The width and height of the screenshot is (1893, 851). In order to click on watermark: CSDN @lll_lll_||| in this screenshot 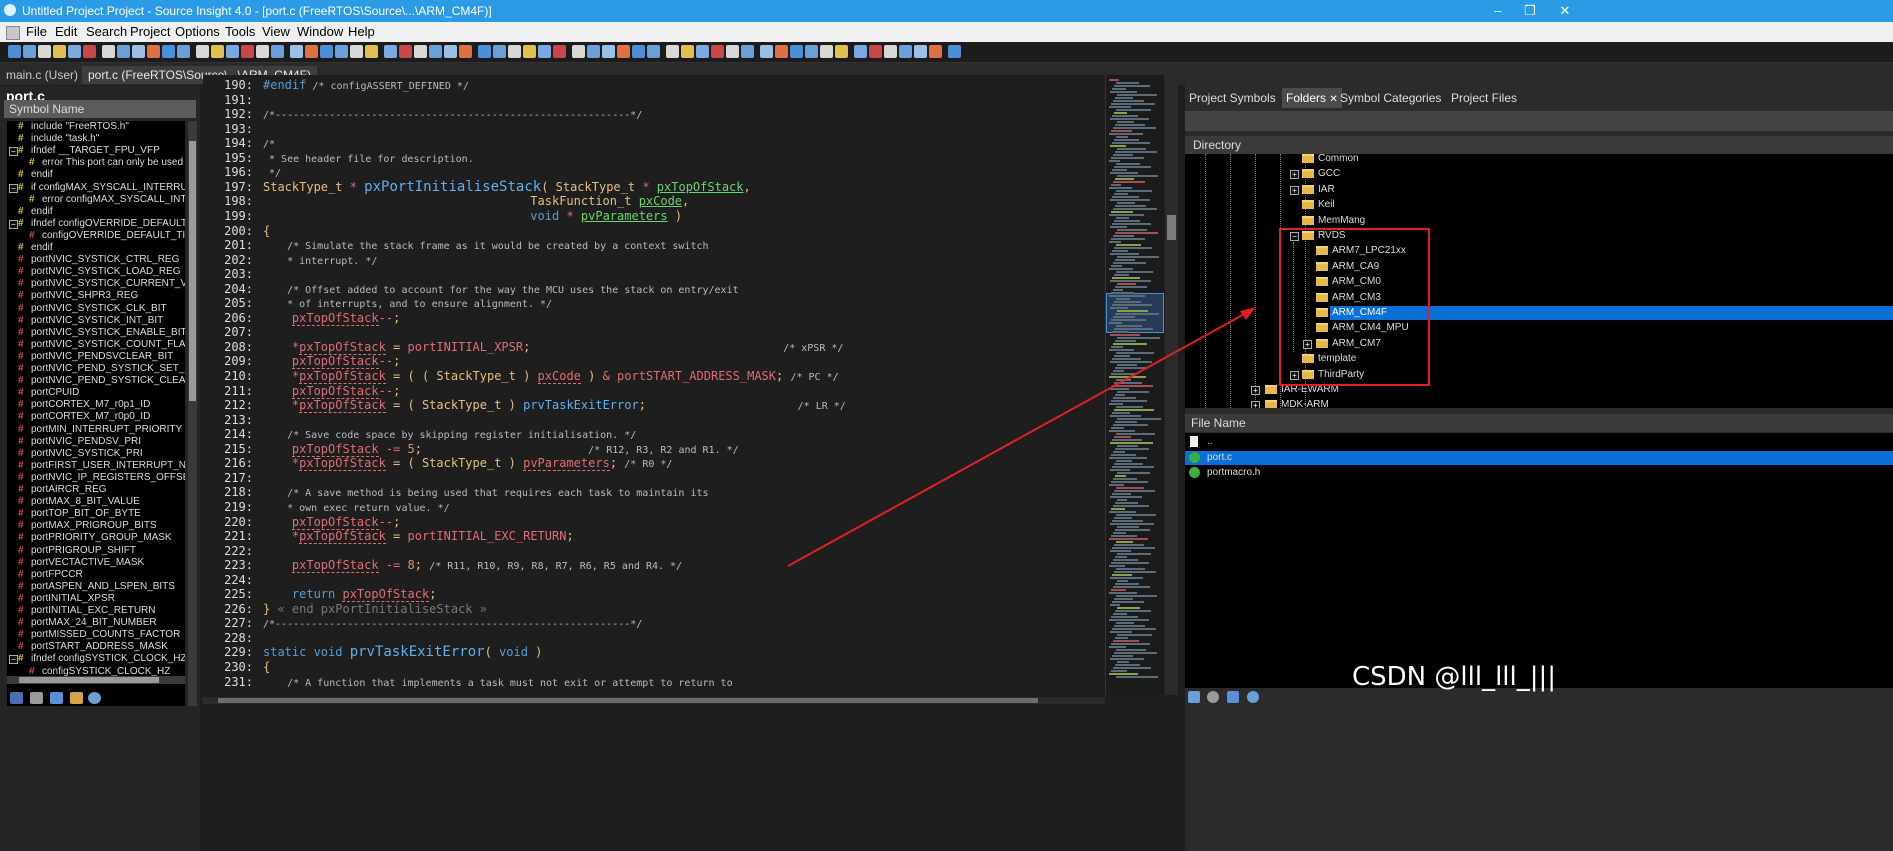, I will do `click(1454, 677)`.